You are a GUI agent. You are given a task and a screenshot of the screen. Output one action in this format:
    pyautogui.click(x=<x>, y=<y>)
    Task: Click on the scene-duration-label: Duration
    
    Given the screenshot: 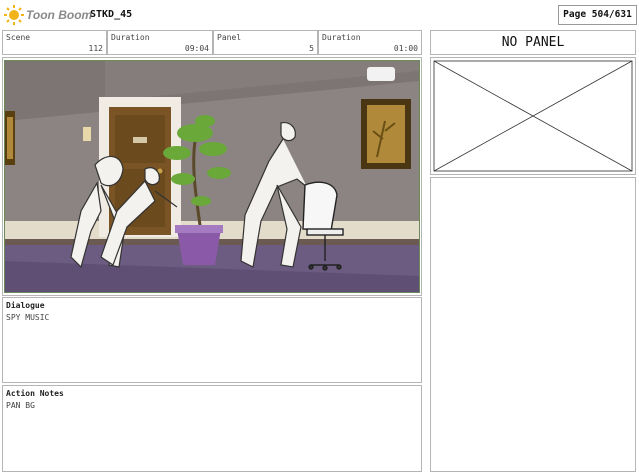 What is the action you would take?
    pyautogui.click(x=130, y=37)
    